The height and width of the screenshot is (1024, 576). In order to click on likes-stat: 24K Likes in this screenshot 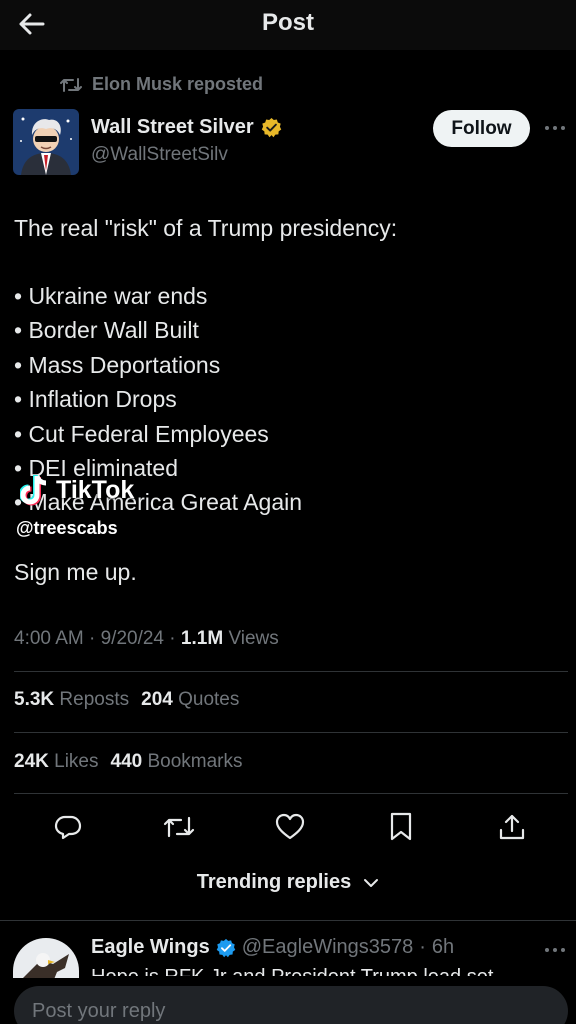, I will do `click(56, 762)`.